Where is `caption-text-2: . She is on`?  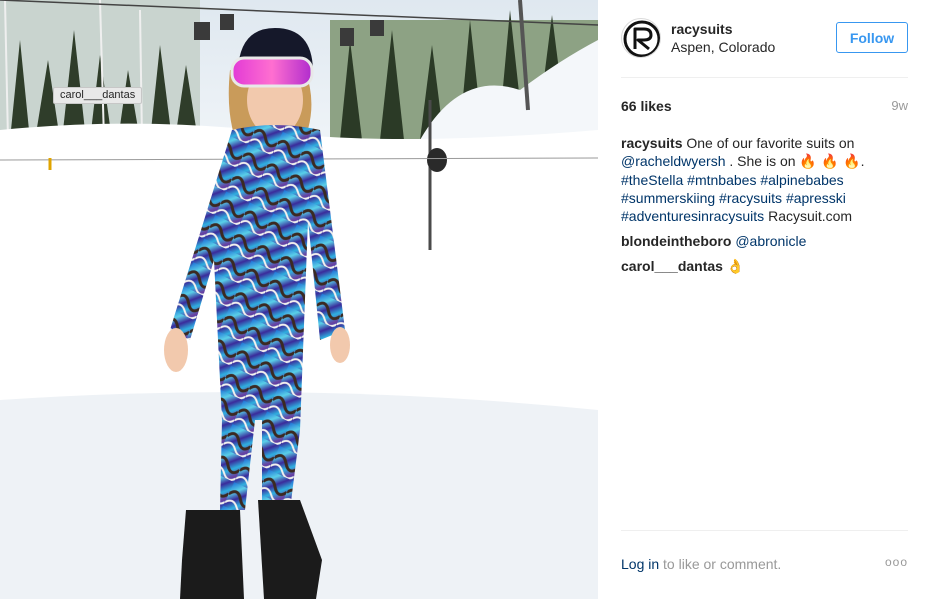 caption-text-2: . She is on is located at coordinates (762, 161).